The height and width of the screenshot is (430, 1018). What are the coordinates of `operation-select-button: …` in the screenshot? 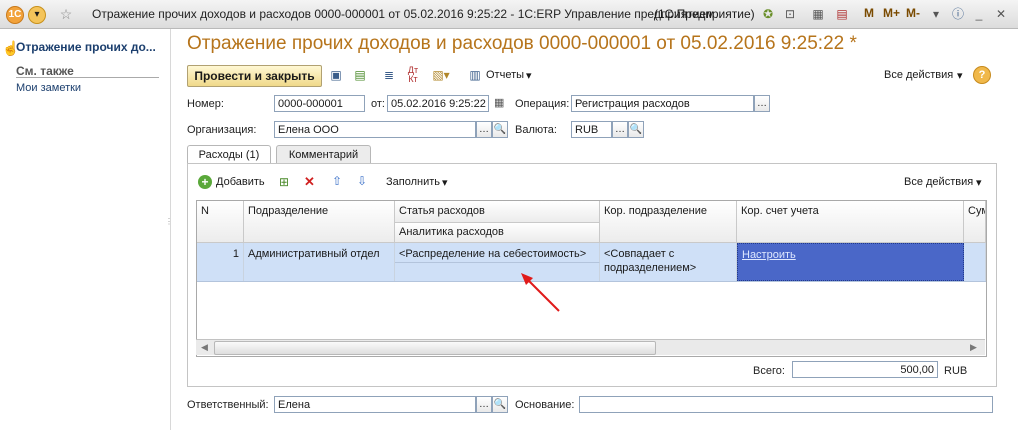 It's located at (762, 103).